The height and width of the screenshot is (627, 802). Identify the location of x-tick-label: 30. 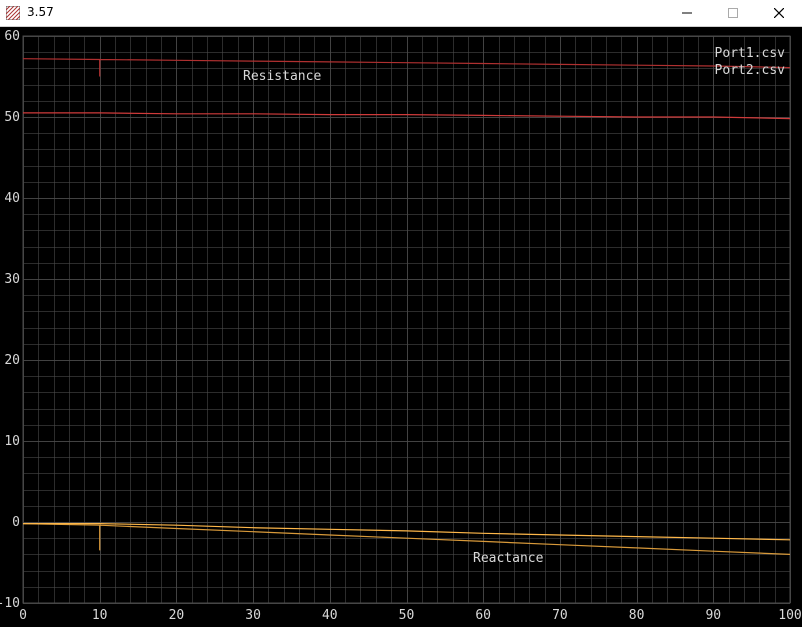
(253, 615).